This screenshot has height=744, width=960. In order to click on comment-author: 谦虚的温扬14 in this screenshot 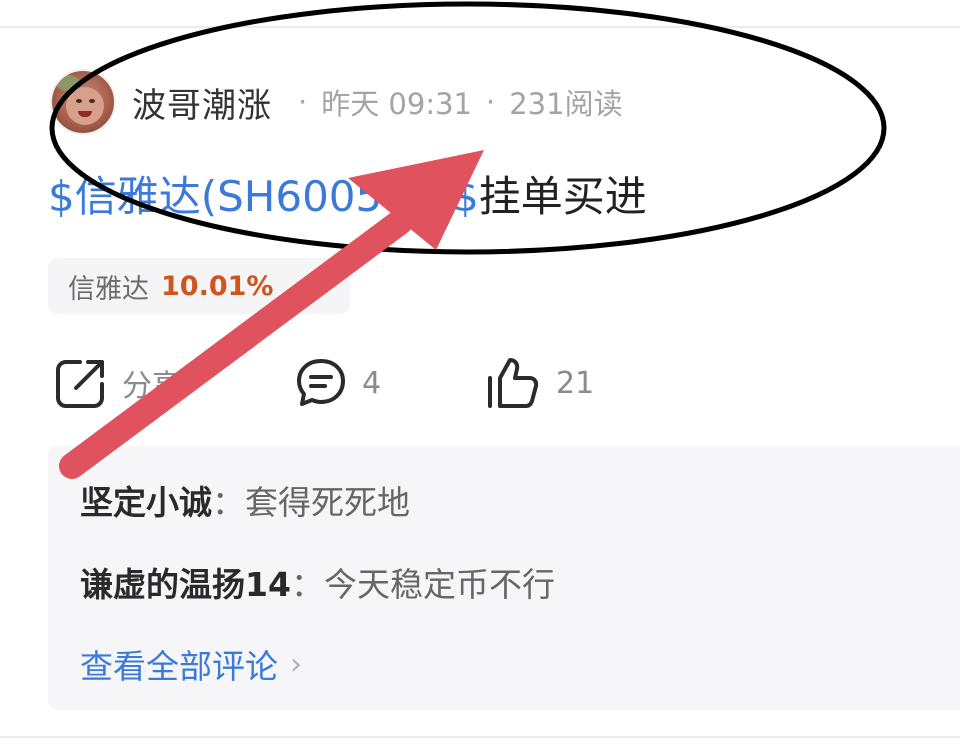, I will do `click(185, 584)`.